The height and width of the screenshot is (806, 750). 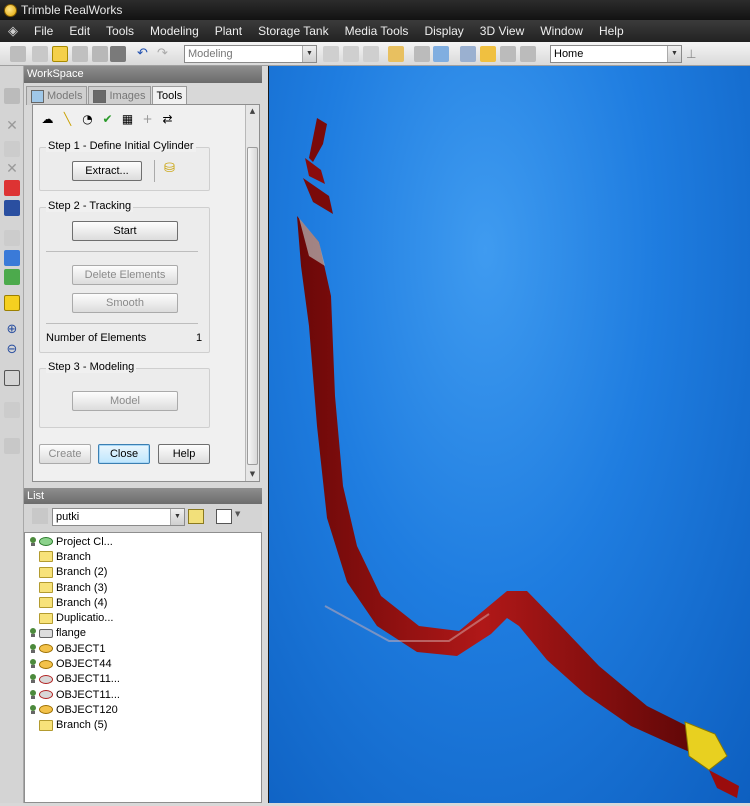 What do you see at coordinates (40, 516) in the screenshot?
I see `filter-icon` at bounding box center [40, 516].